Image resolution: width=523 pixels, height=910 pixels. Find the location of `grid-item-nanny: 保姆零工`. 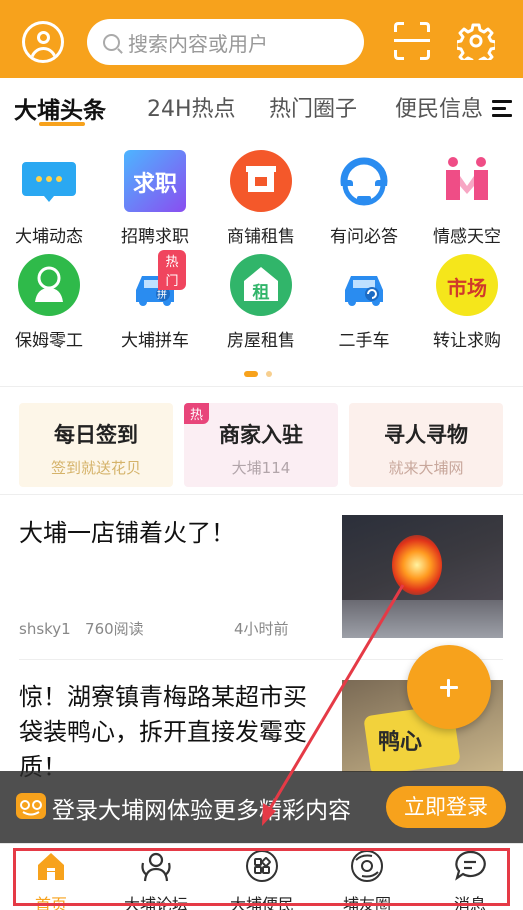

grid-item-nanny: 保姆零工 is located at coordinates (49, 302).